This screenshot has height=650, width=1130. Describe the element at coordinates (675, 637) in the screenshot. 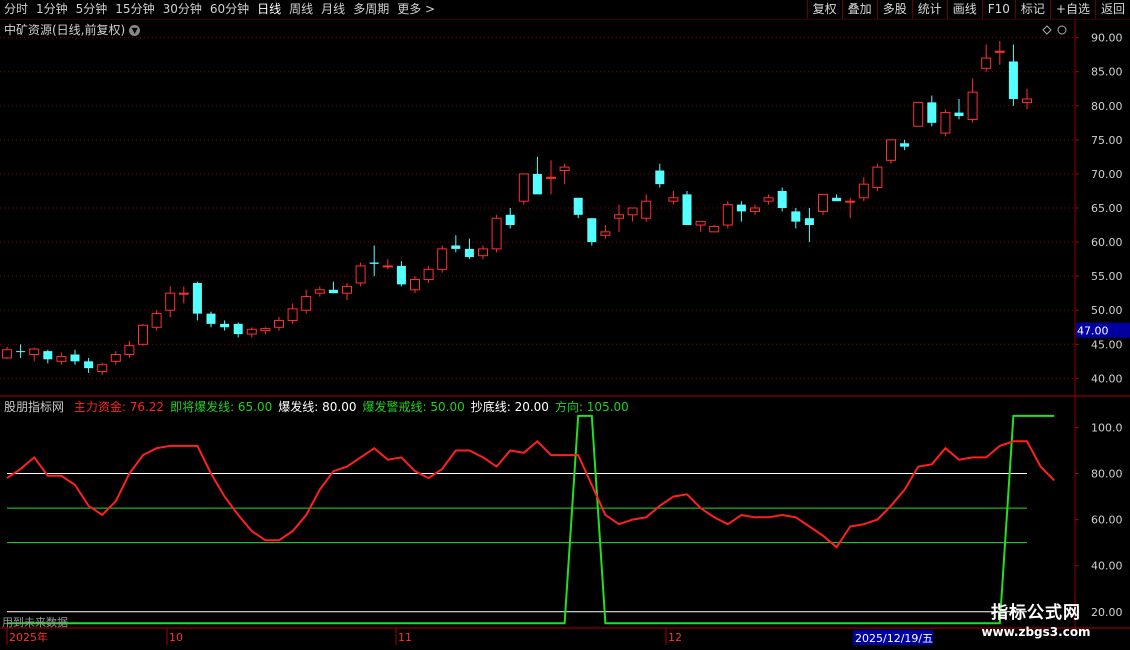

I see `time-label: 12` at that location.